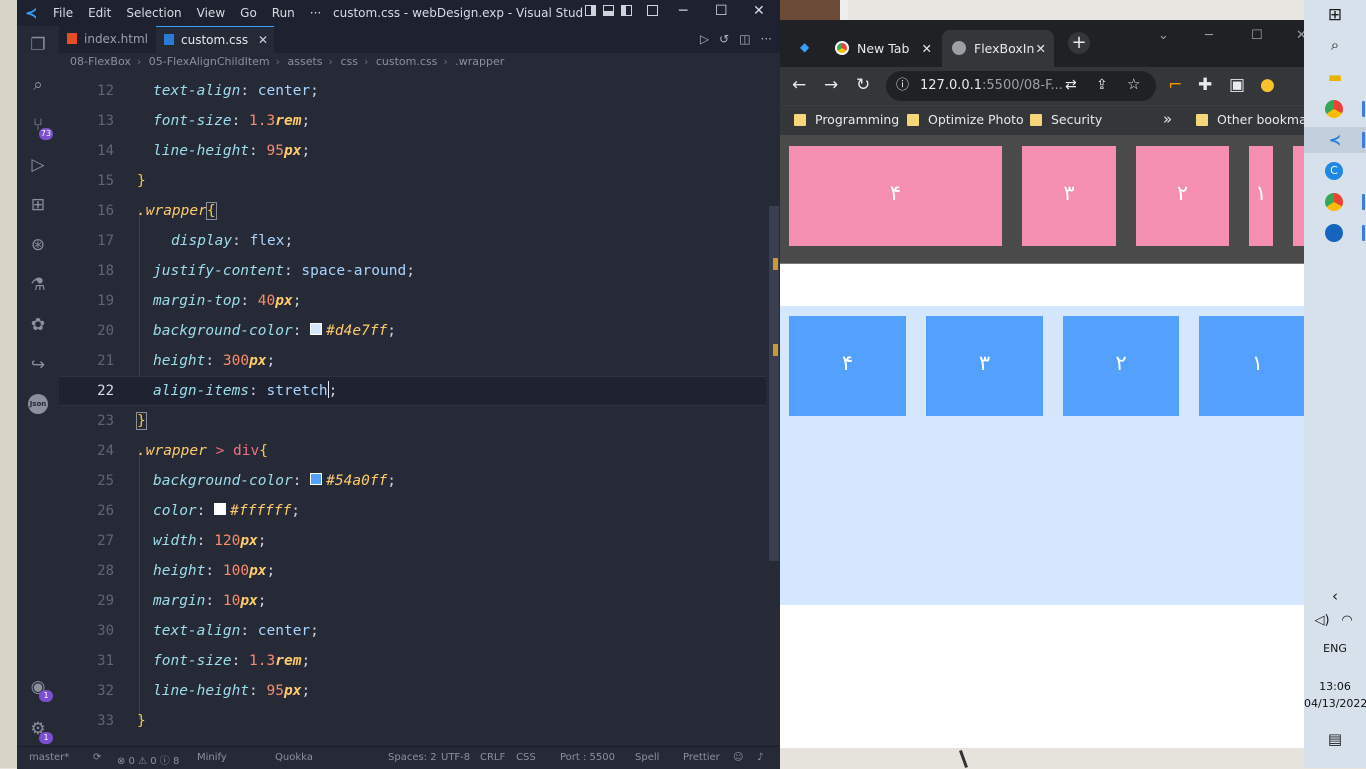 Image resolution: width=1366 pixels, height=769 pixels. I want to click on notifications-icon: ▤, so click(1335, 739).